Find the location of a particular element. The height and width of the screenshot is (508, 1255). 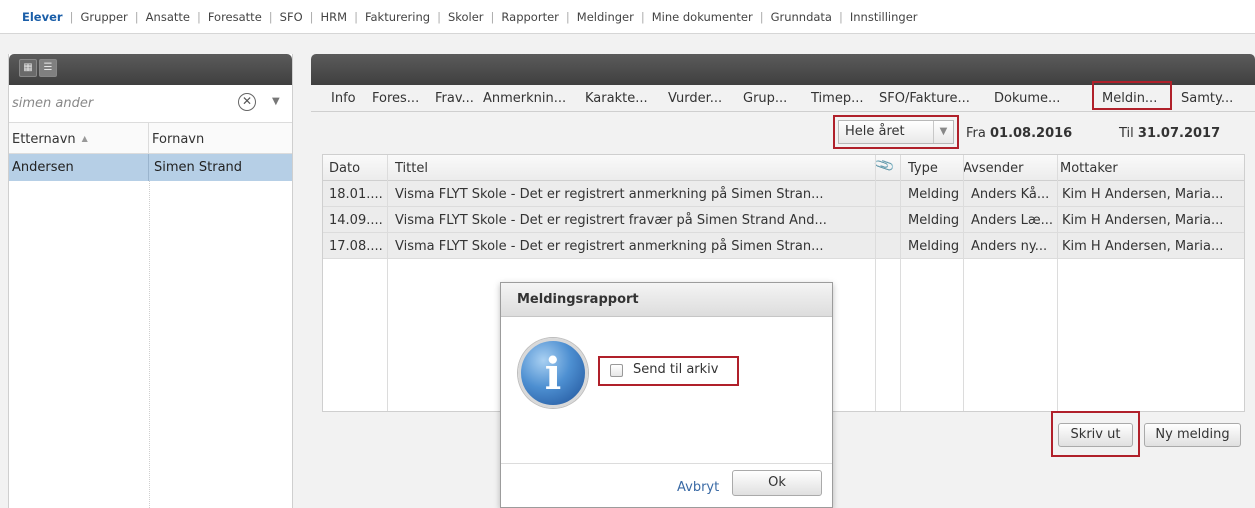

clear-search-icon: ✕ is located at coordinates (247, 102).